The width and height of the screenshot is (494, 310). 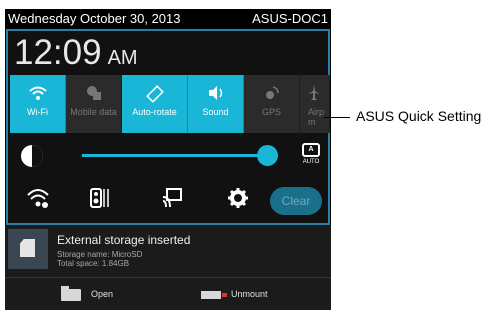 What do you see at coordinates (215, 112) in the screenshot?
I see `sound-label: Sound` at bounding box center [215, 112].